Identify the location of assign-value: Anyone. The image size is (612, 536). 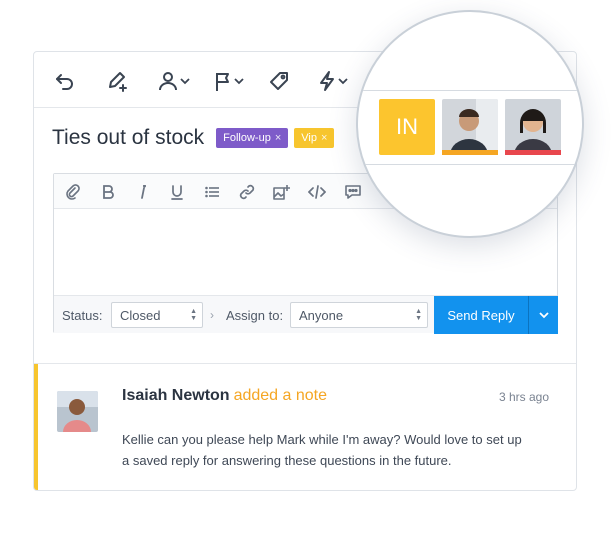
(321, 315).